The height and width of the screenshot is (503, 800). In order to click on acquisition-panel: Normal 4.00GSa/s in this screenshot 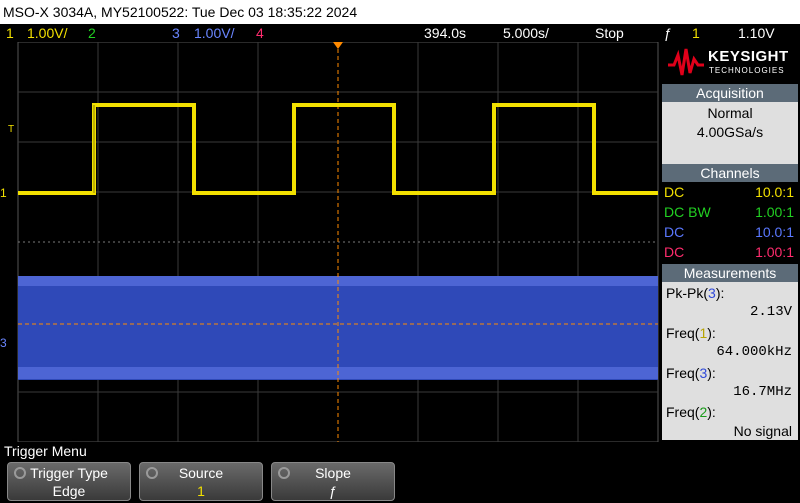, I will do `click(730, 133)`.